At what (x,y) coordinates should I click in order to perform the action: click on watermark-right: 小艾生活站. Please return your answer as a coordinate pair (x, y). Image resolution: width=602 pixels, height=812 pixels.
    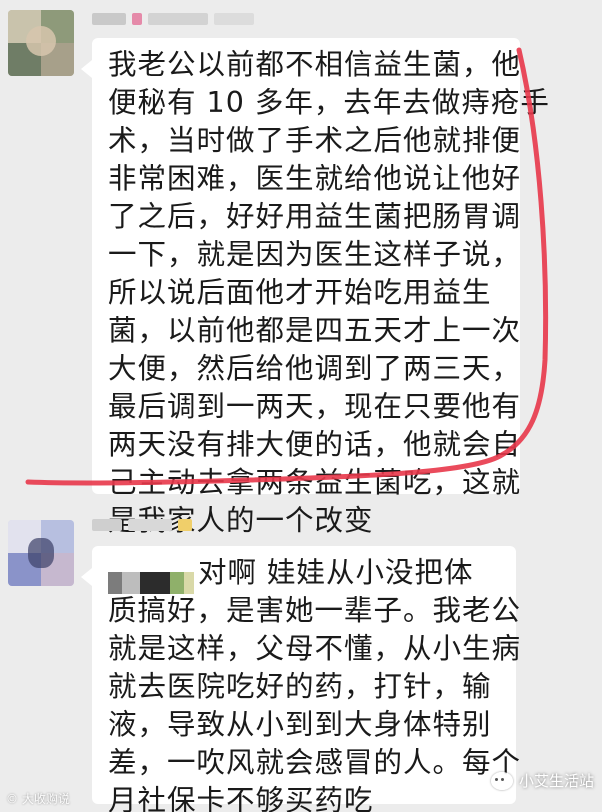
    Looking at the image, I should click on (542, 780).